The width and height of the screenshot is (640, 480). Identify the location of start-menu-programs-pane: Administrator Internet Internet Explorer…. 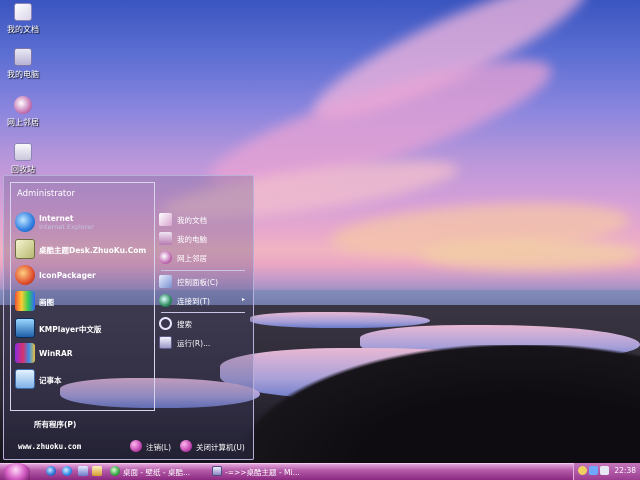
(82, 296).